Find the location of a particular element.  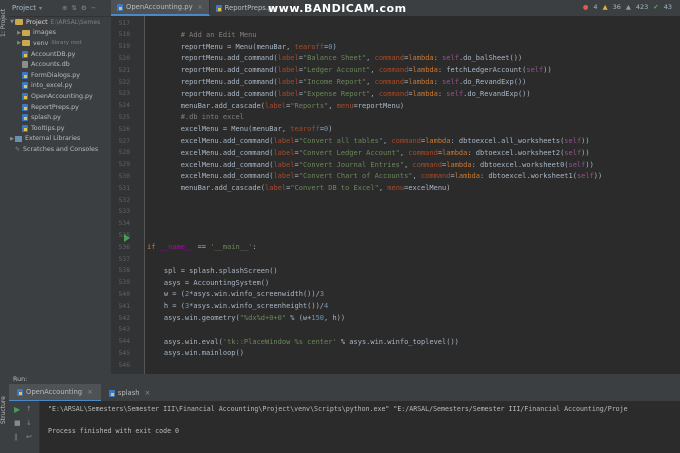

tree-item: Tooltips.py is located at coordinates (60, 128).